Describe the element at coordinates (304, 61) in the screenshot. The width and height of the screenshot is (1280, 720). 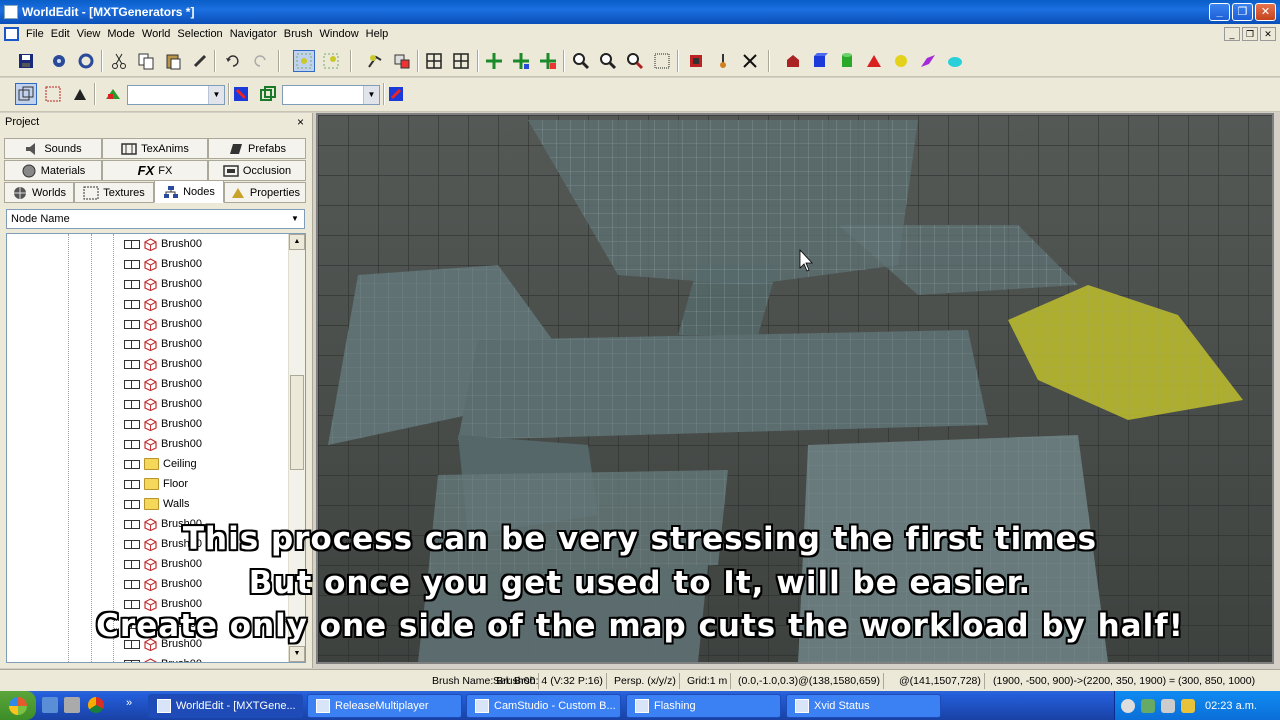
I see `select-mode-icon` at that location.